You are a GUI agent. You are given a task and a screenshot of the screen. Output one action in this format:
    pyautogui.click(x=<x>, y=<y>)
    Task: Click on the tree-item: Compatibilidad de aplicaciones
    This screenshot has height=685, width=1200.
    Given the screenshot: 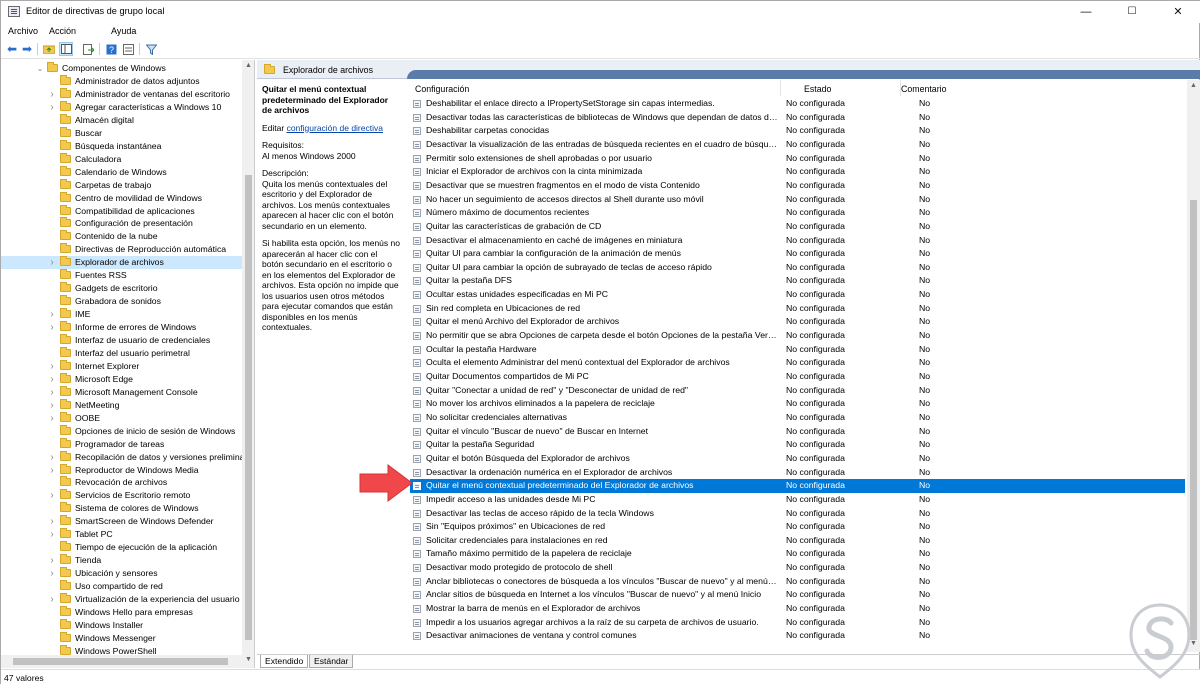 What is the action you would take?
    pyautogui.click(x=121, y=211)
    